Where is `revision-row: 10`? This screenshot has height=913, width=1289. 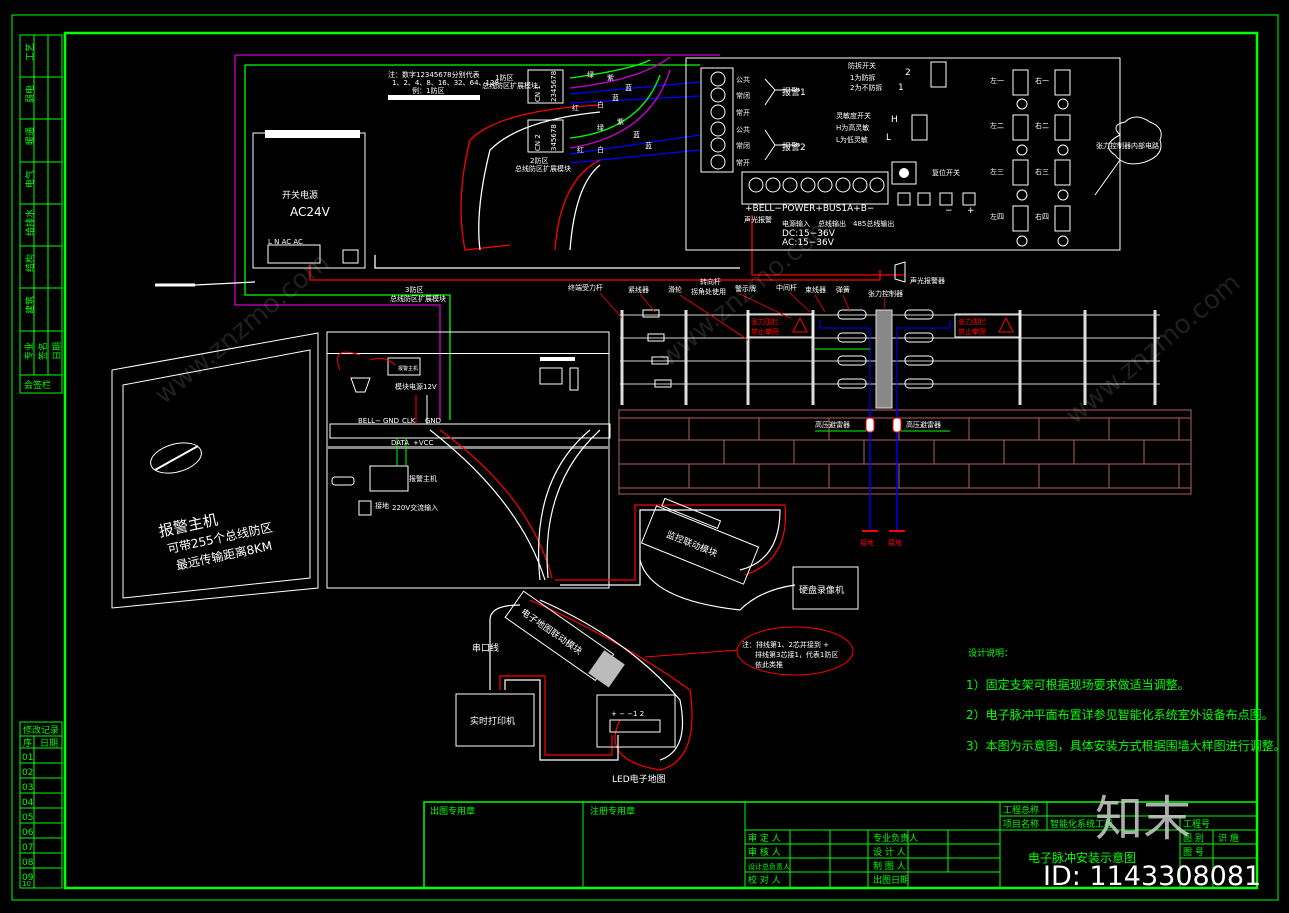 revision-row: 10 is located at coordinates (26, 884).